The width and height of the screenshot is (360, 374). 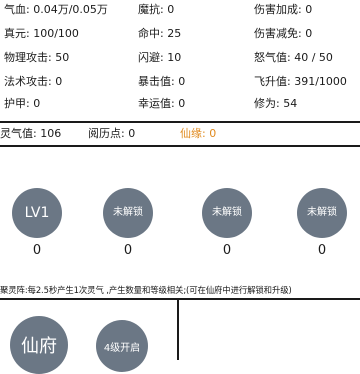 I want to click on slot-2-count: 0, so click(x=128, y=250).